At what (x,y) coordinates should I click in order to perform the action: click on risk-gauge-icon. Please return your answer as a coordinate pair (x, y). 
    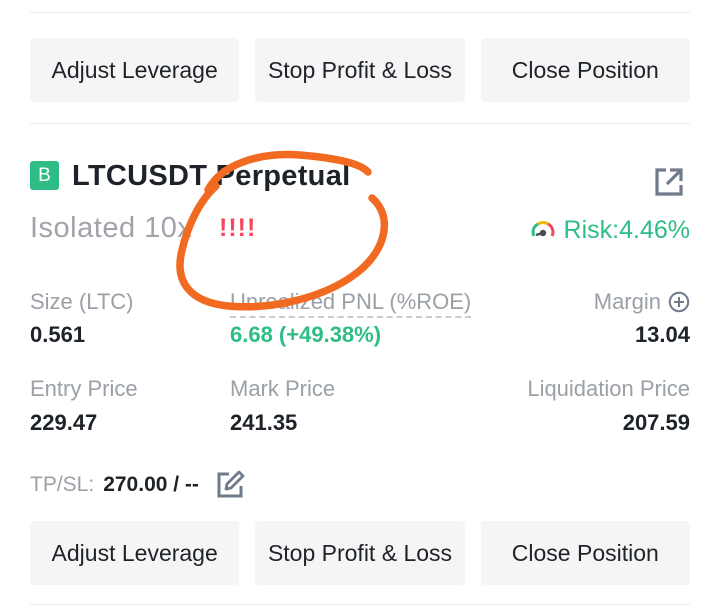
    Looking at the image, I should click on (542, 228).